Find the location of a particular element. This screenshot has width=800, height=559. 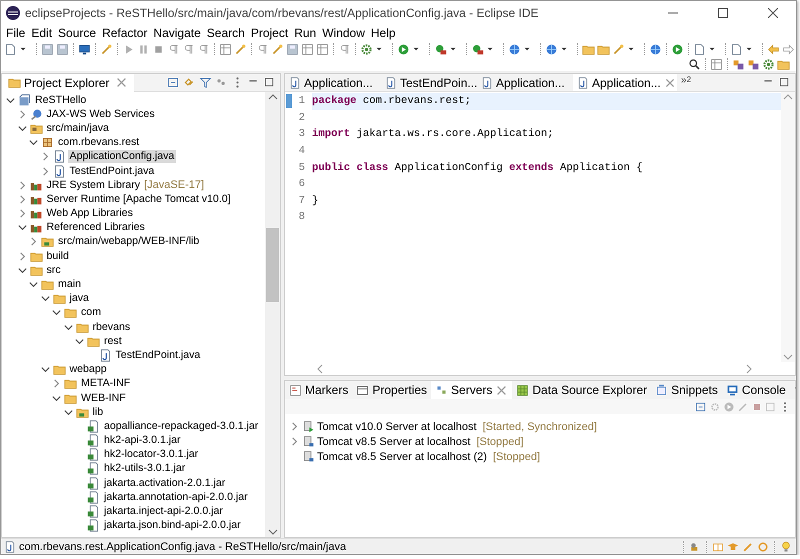

view-tab: Console is located at coordinates (756, 390).